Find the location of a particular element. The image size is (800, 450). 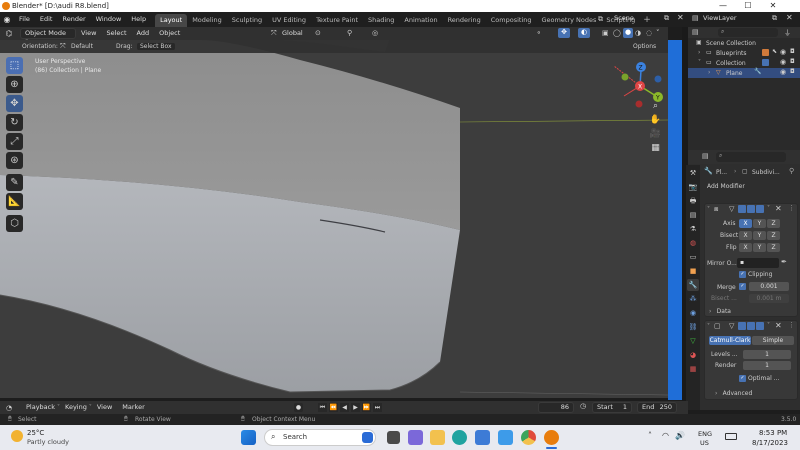

jump-start-icon: ⏮ is located at coordinates (322, 407).